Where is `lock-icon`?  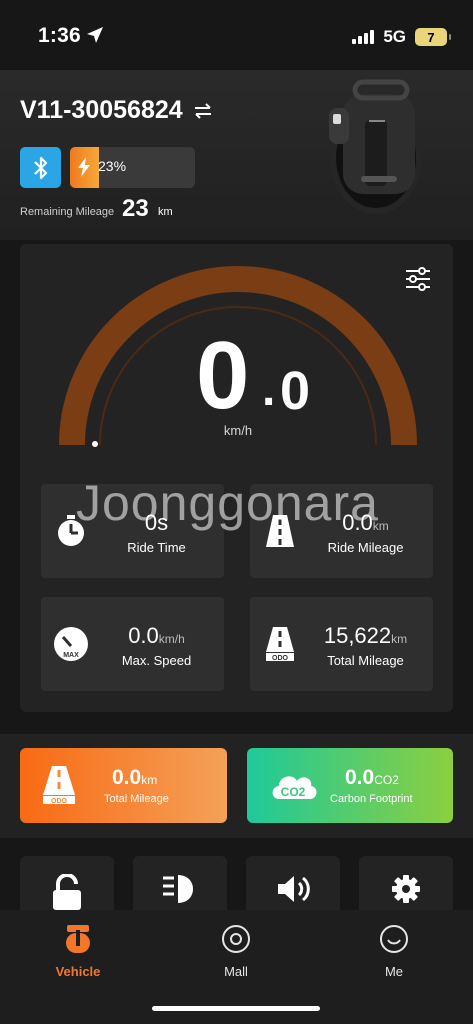
lock-icon is located at coordinates (67, 892).